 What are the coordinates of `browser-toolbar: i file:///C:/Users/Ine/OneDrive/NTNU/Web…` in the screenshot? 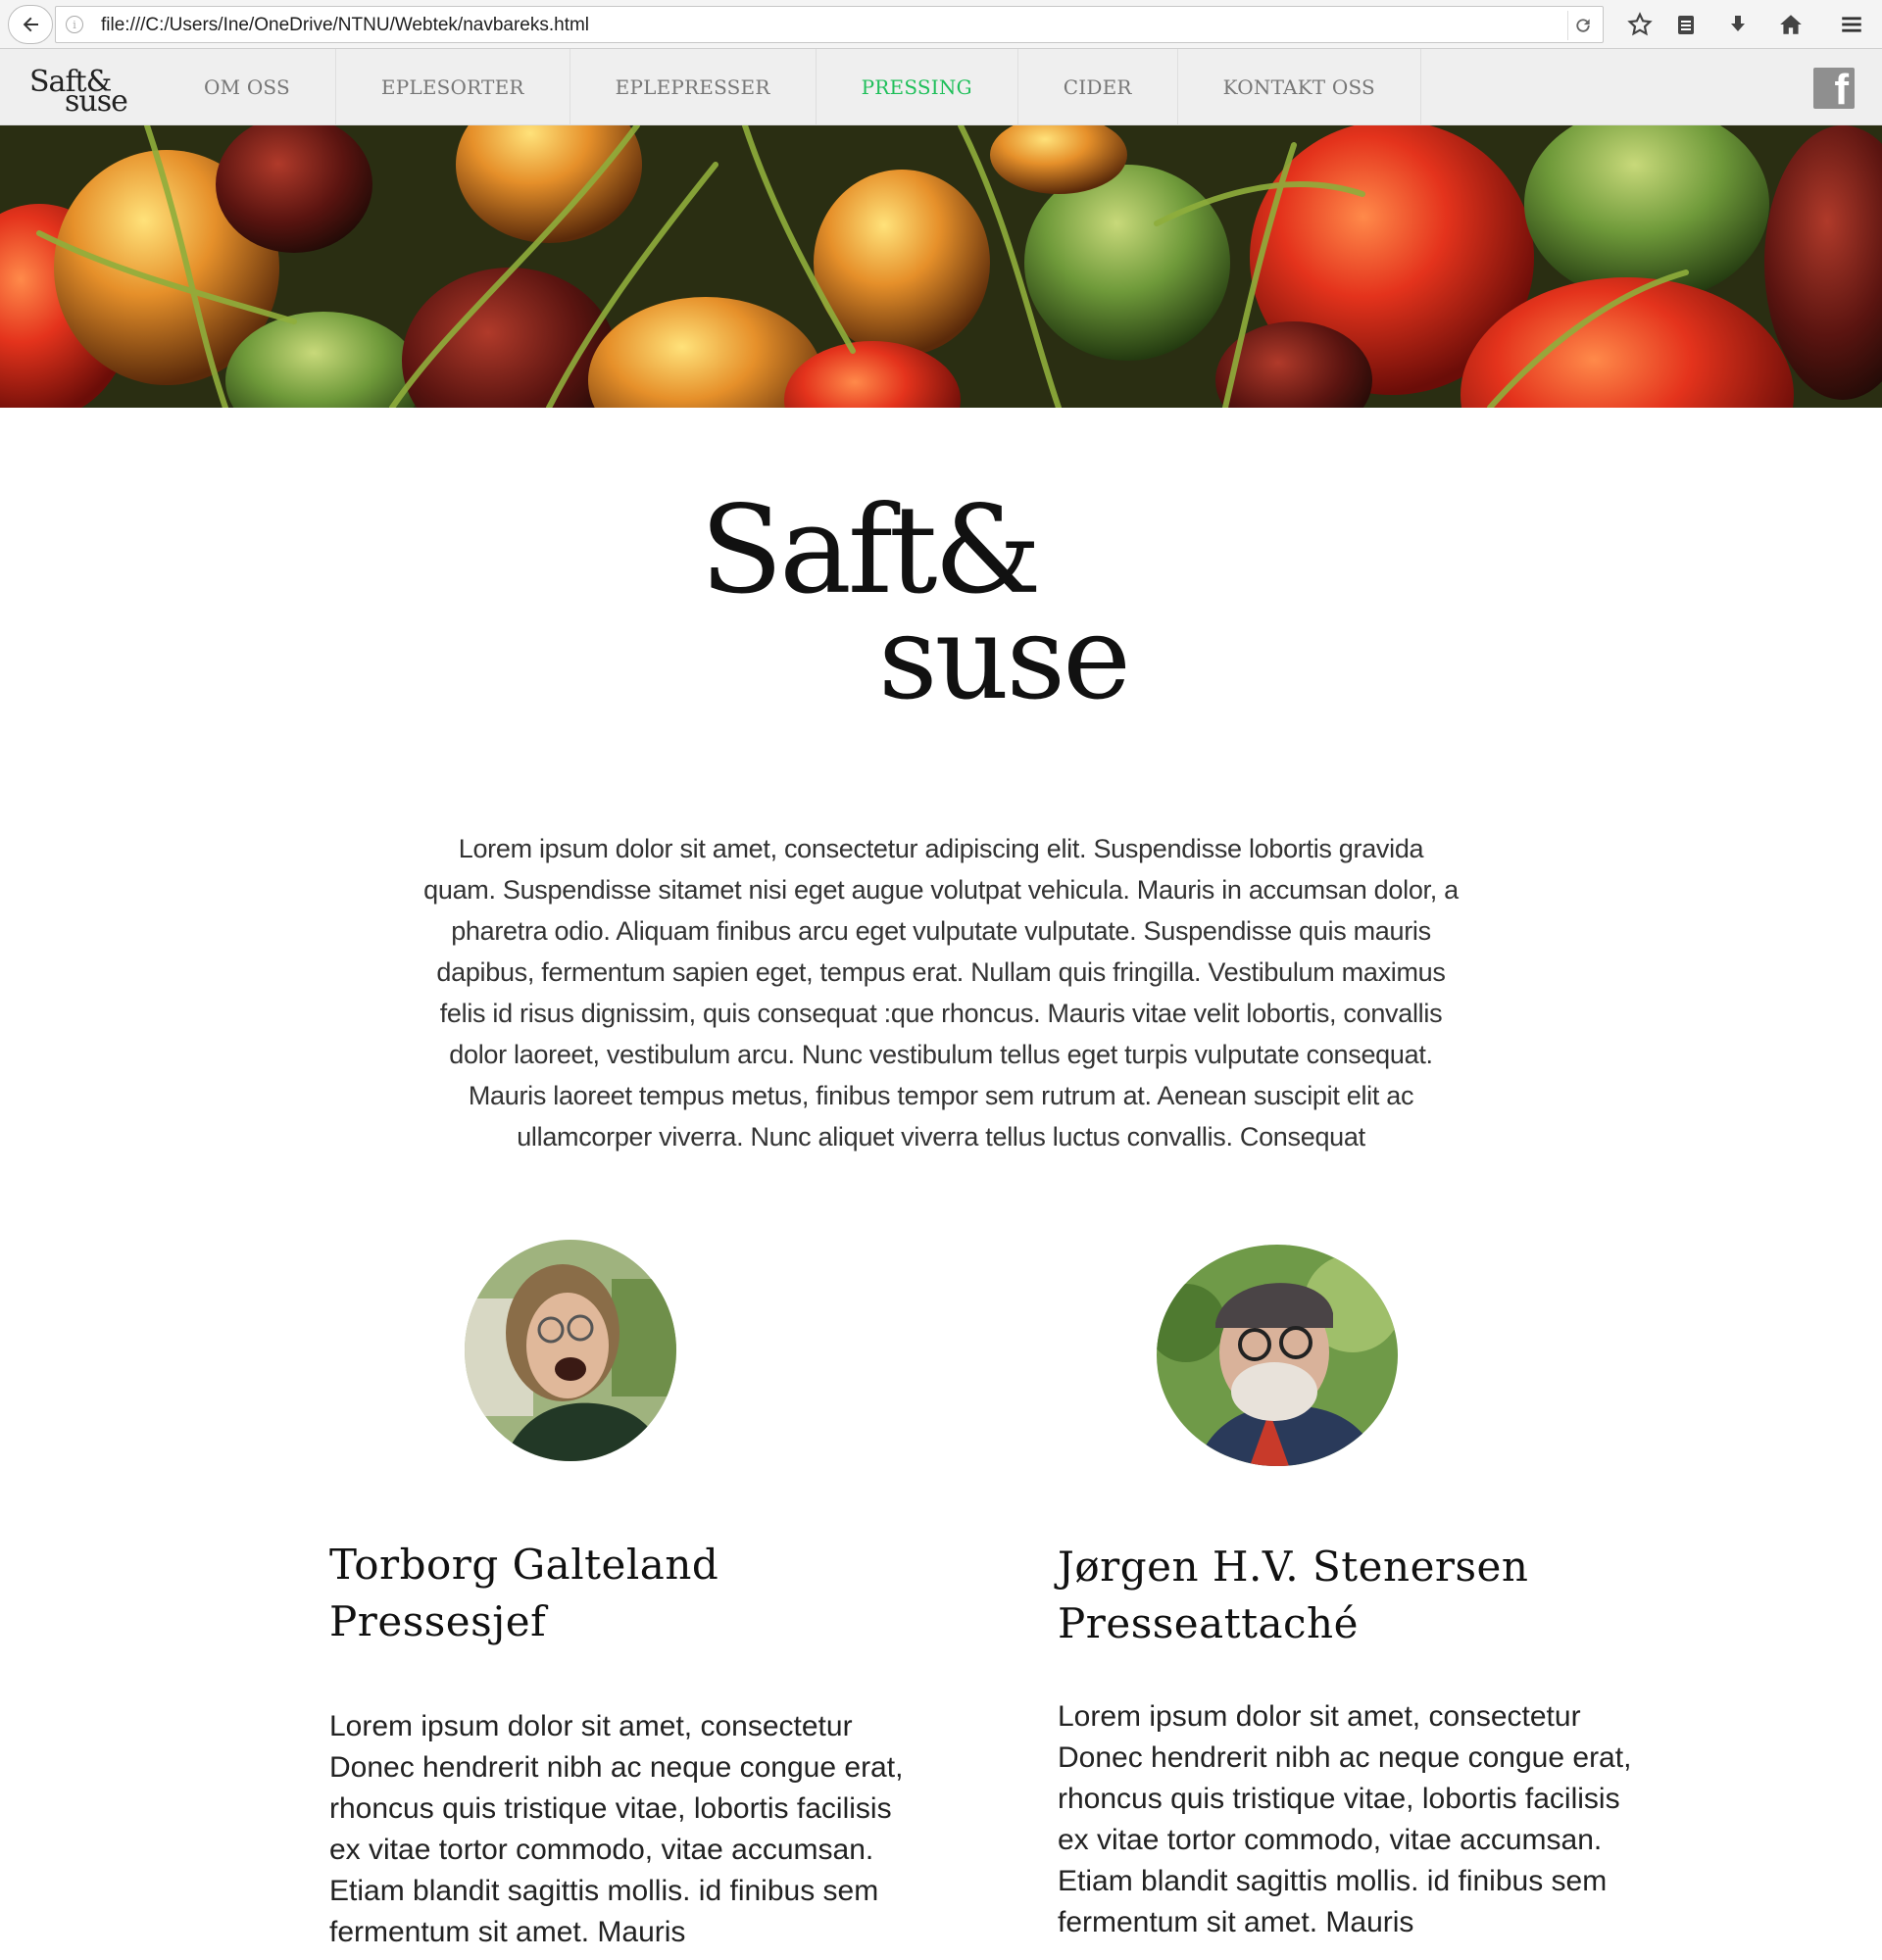 It's located at (941, 24).